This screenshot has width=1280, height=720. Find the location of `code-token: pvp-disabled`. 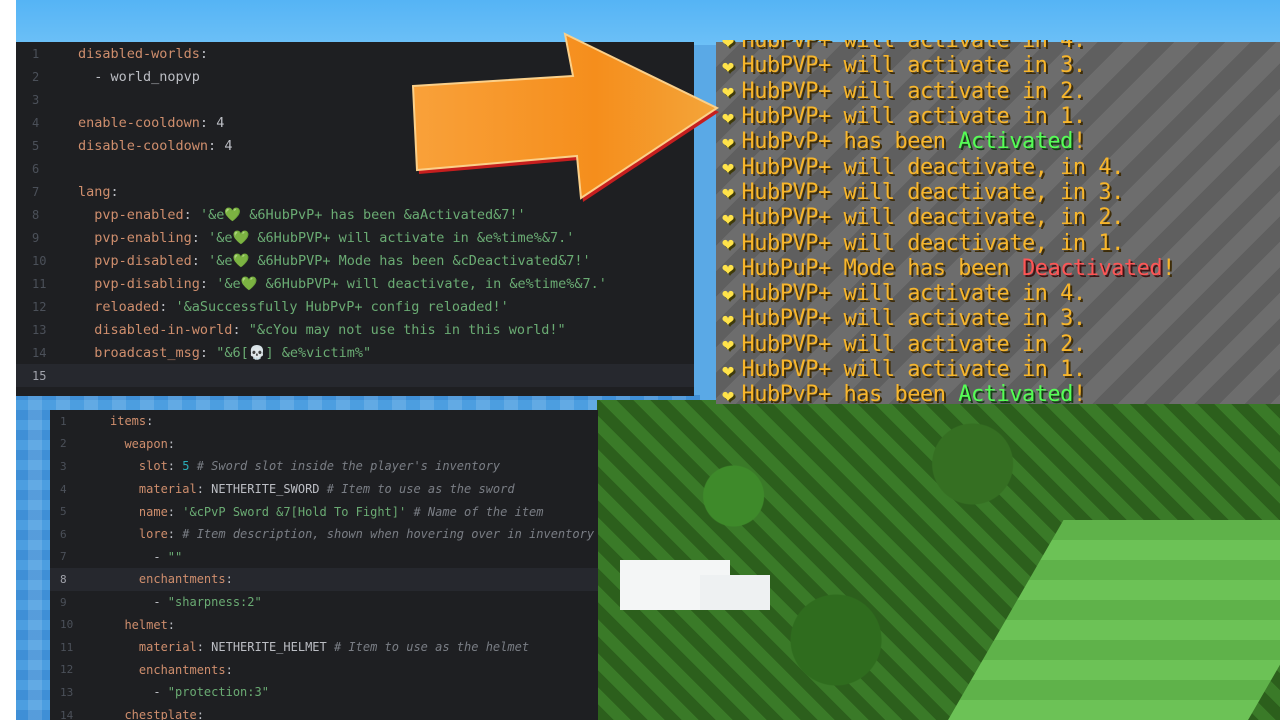

code-token: pvp-disabled is located at coordinates (135, 260).